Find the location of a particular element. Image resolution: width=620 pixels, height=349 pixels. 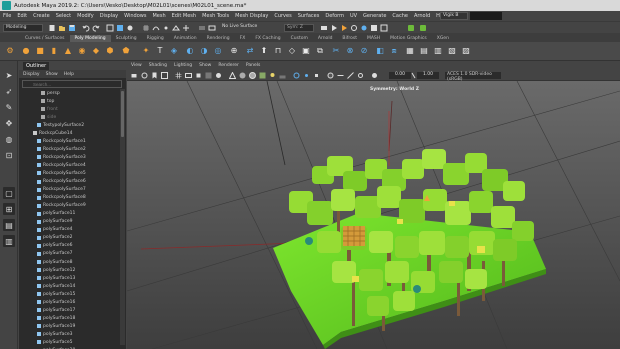

film-gate-icon is located at coordinates (188, 75).